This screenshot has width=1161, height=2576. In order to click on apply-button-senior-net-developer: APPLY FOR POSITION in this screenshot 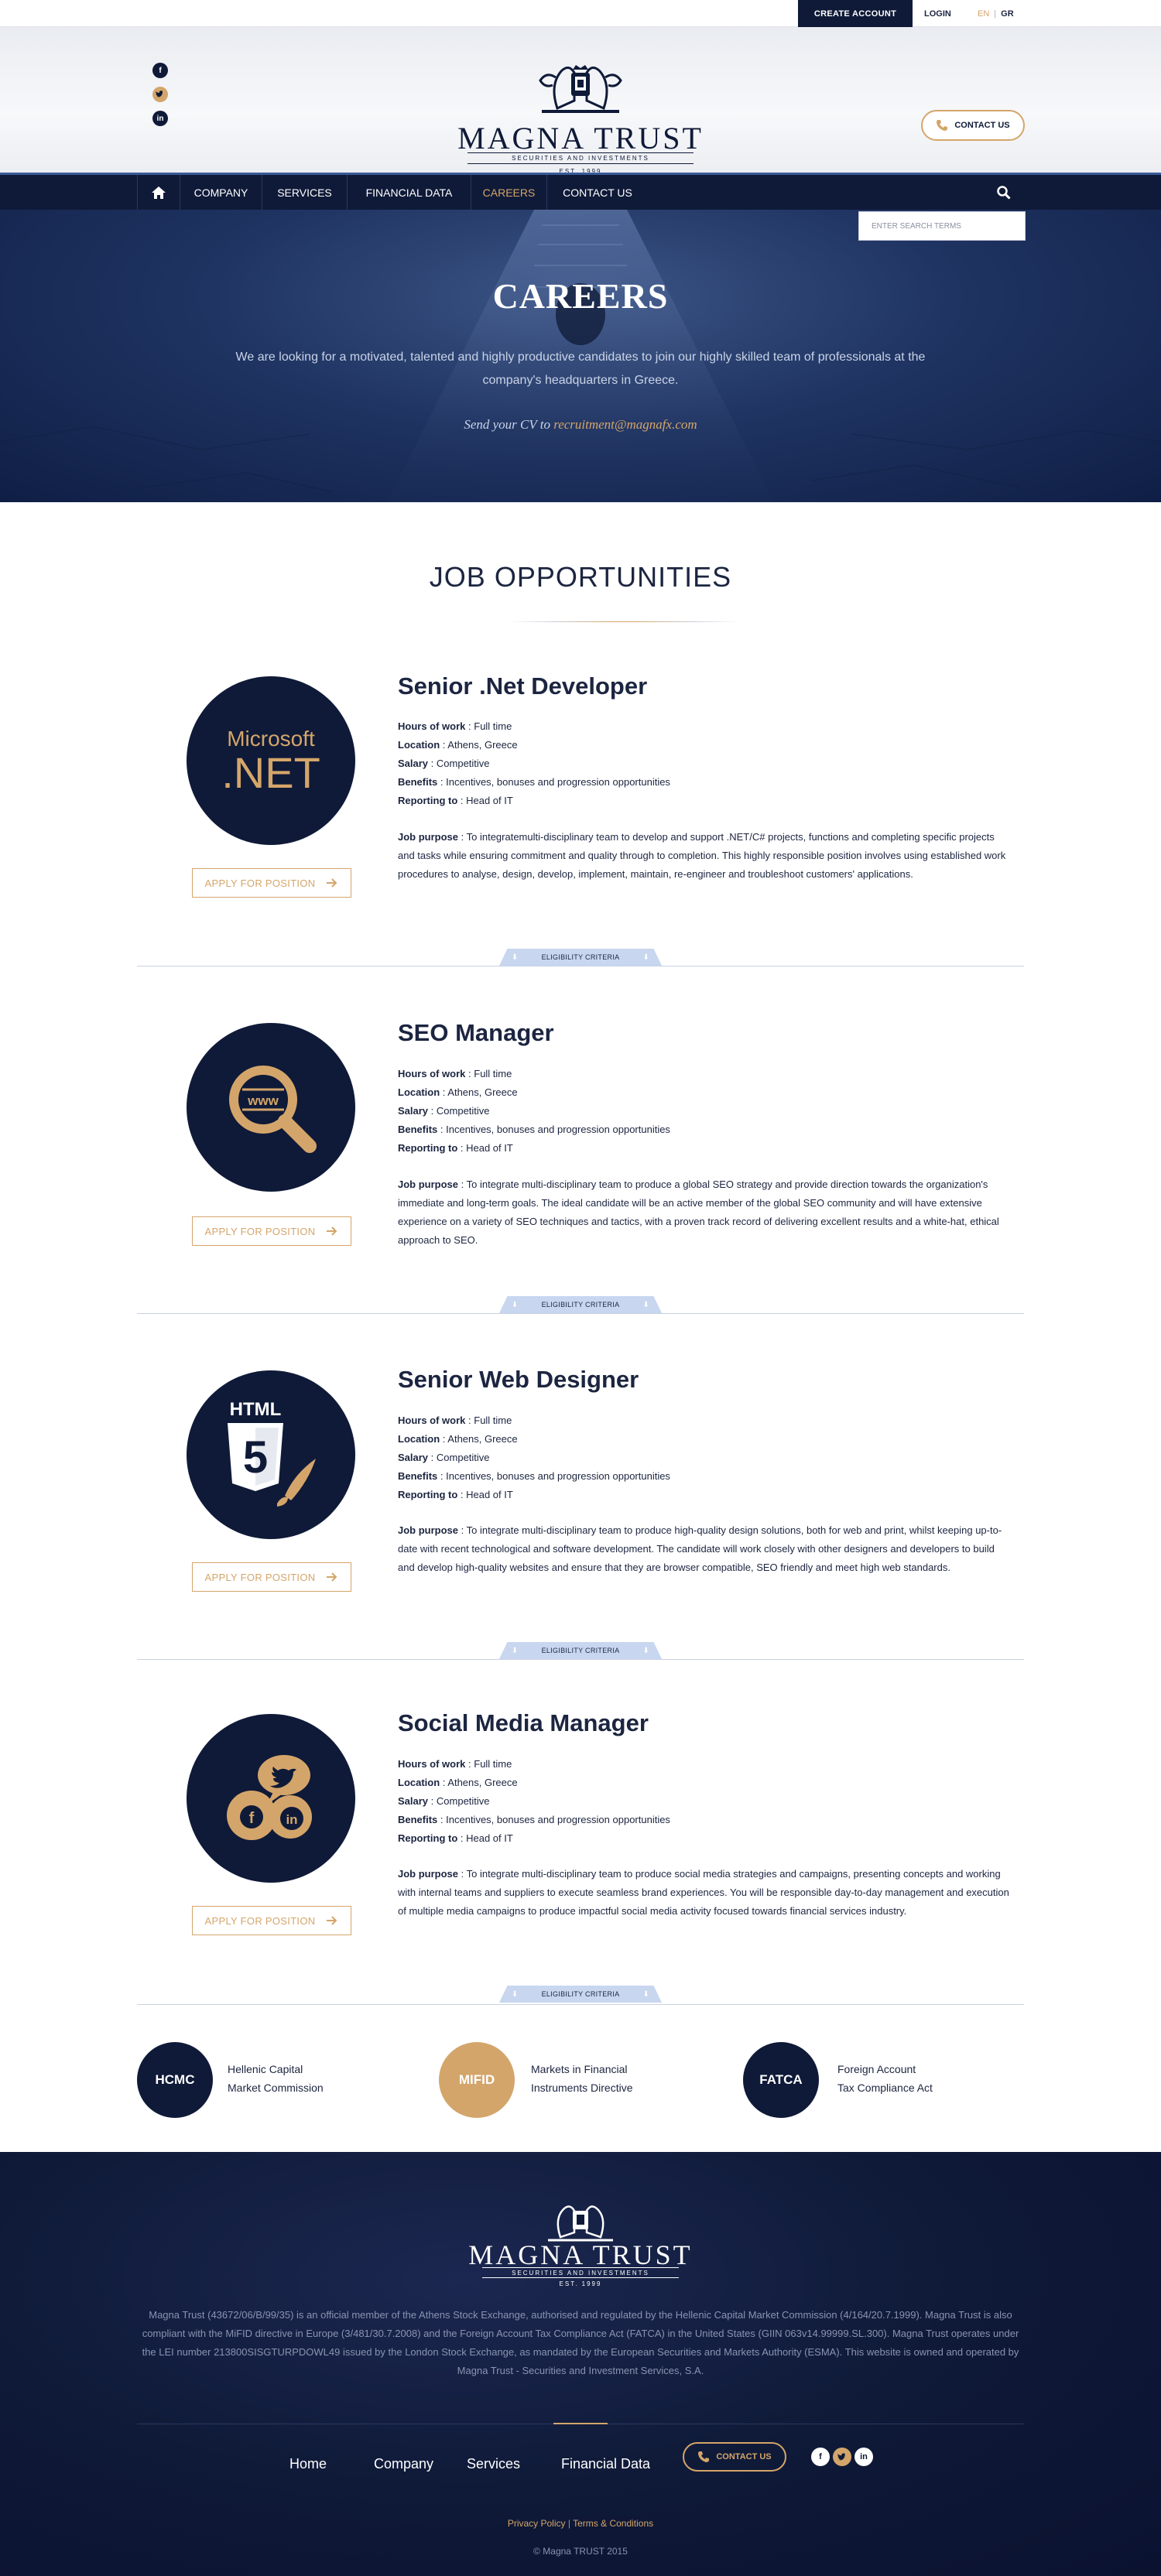, I will do `click(271, 883)`.